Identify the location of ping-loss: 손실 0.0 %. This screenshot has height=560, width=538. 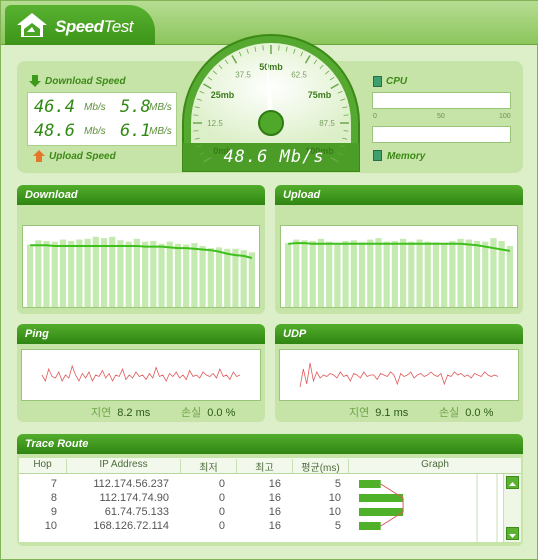
(208, 412).